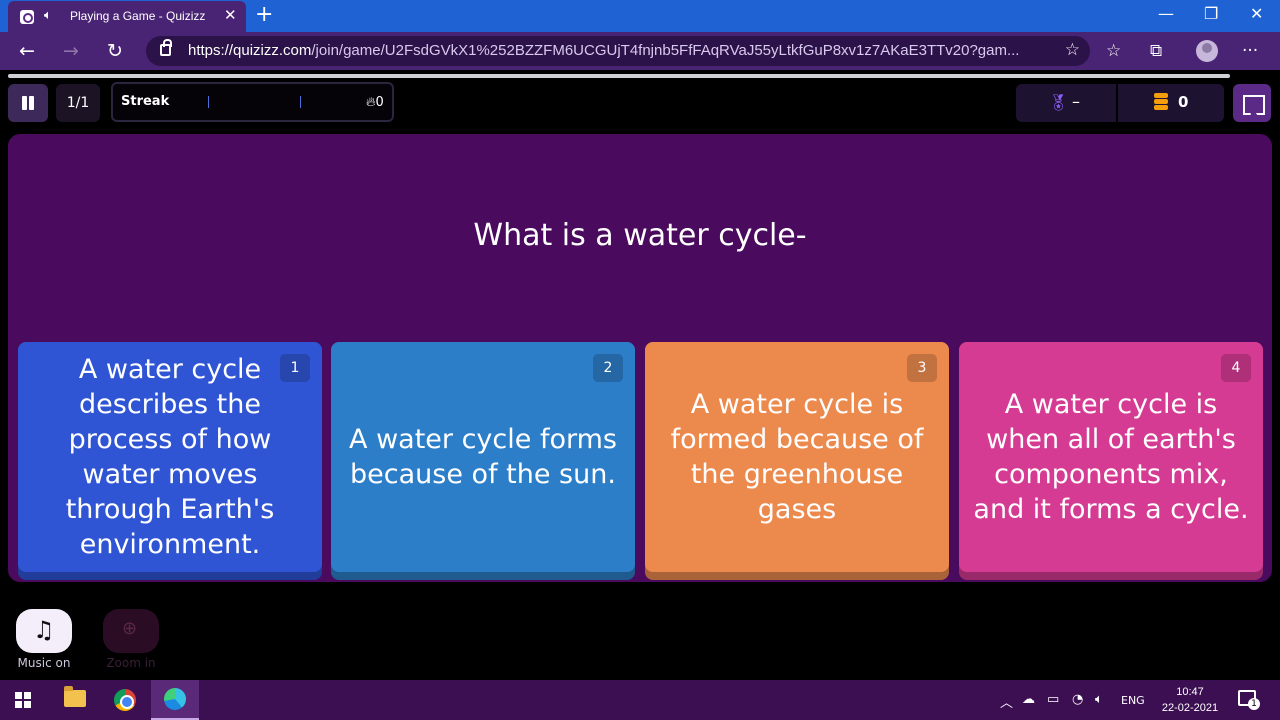 This screenshot has width=1280, height=720. Describe the element at coordinates (1076, 101) in the screenshot. I see `rank-value: –` at that location.